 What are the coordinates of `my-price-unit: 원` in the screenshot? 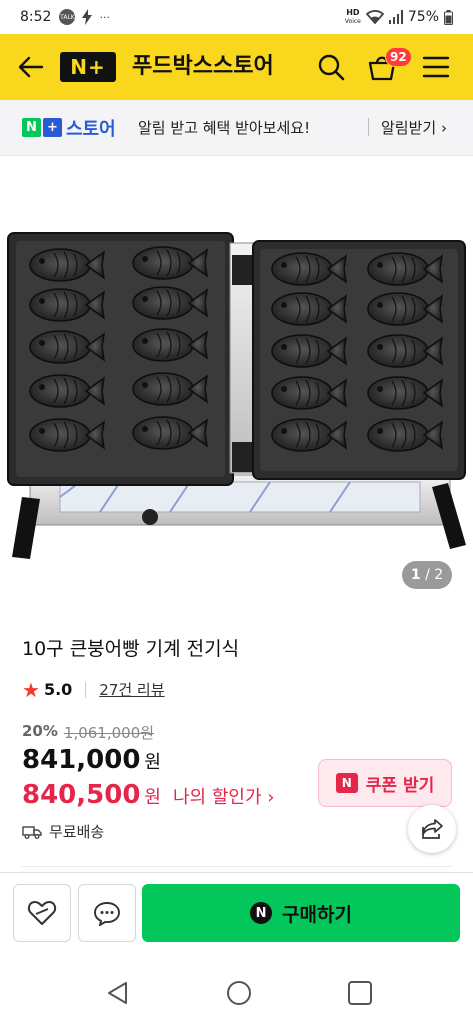 It's located at (152, 797).